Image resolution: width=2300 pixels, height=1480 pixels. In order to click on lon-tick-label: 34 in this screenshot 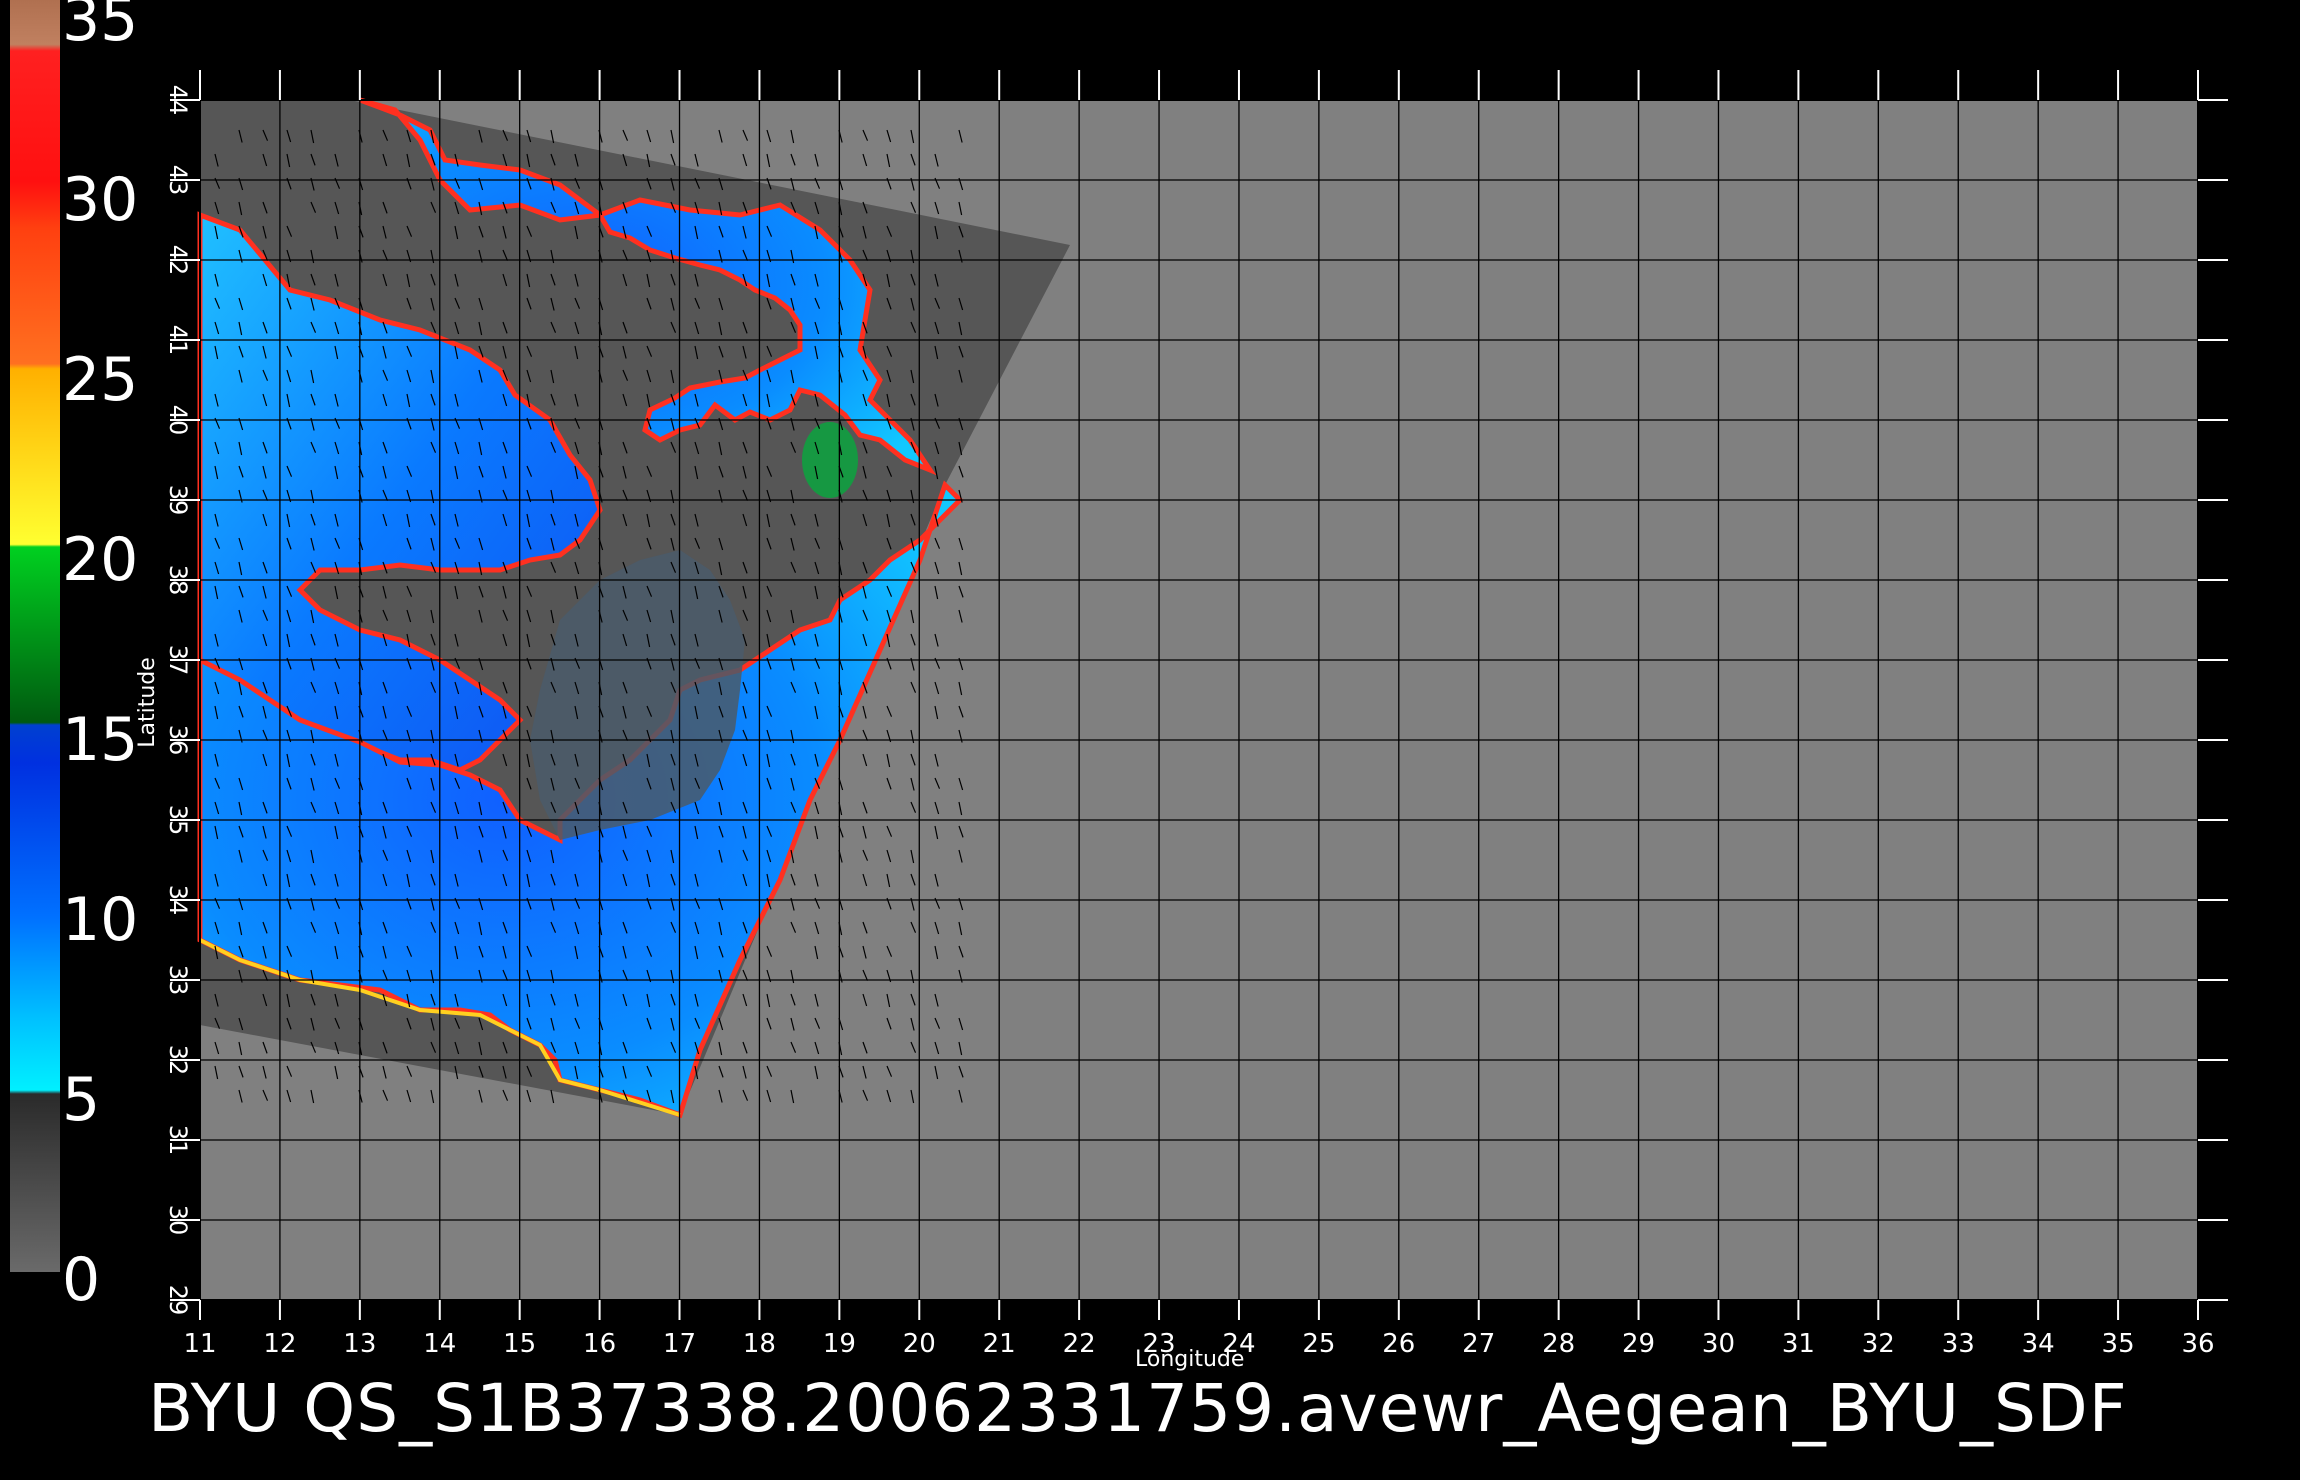, I will do `click(2038, 1344)`.